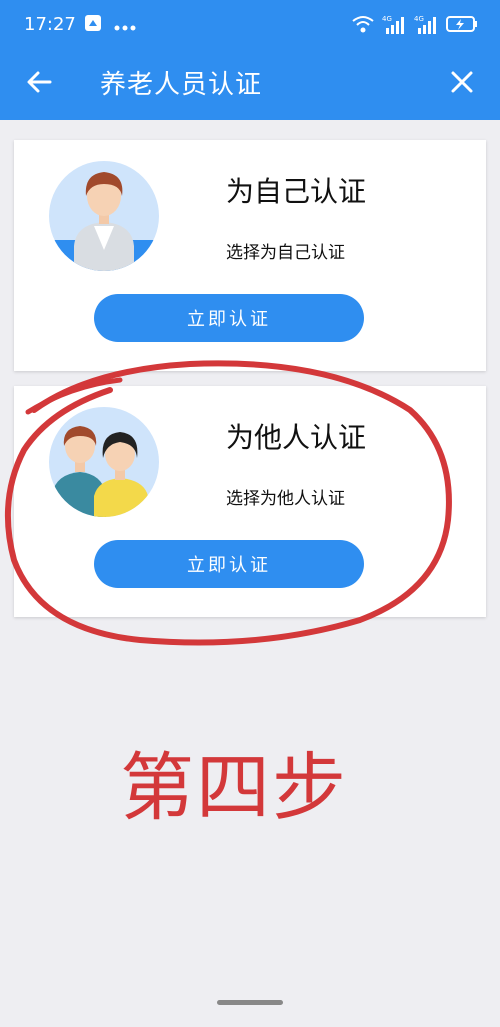  I want to click on nav-bar: 养老人员认证, so click(250, 85).